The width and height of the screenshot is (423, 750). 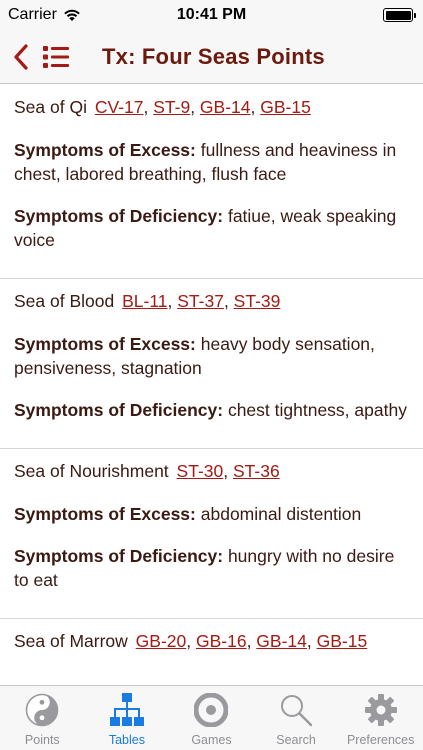 I want to click on tab-bar: Points Tables Games Search Preferences, so click(x=211, y=717).